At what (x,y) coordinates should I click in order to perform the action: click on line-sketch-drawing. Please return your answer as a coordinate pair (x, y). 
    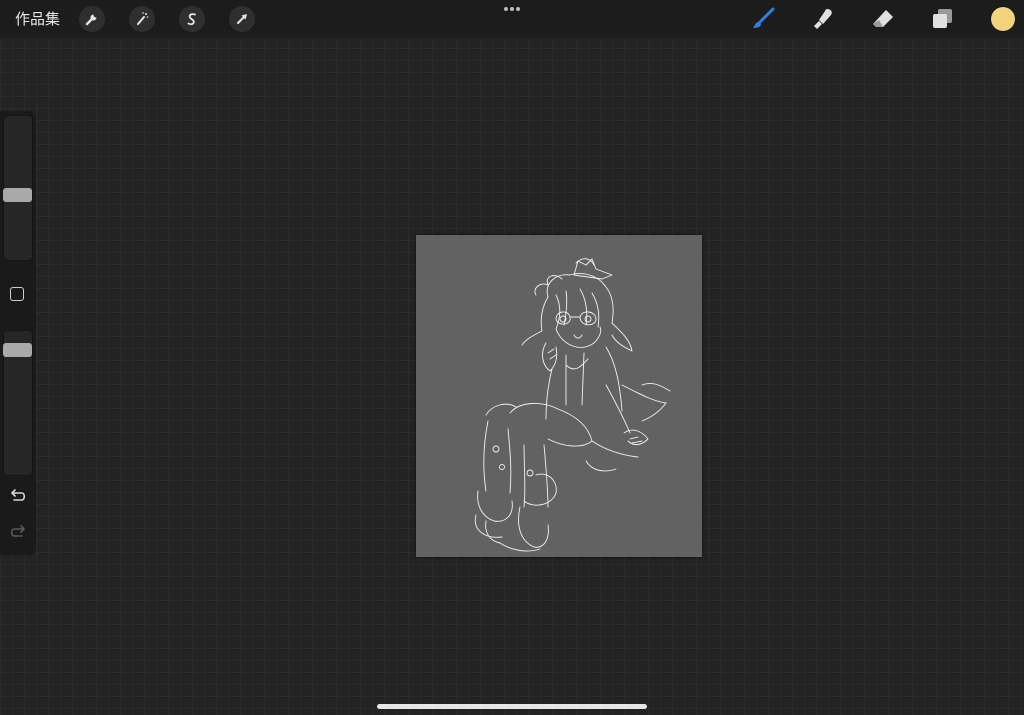
    Looking at the image, I should click on (572, 405).